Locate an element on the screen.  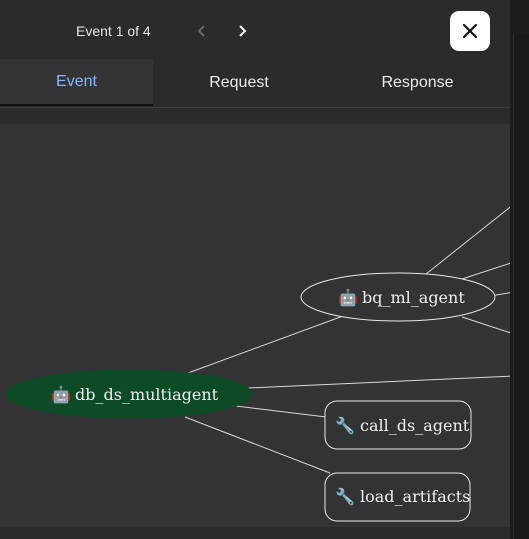
tab-request: Request is located at coordinates (239, 82).